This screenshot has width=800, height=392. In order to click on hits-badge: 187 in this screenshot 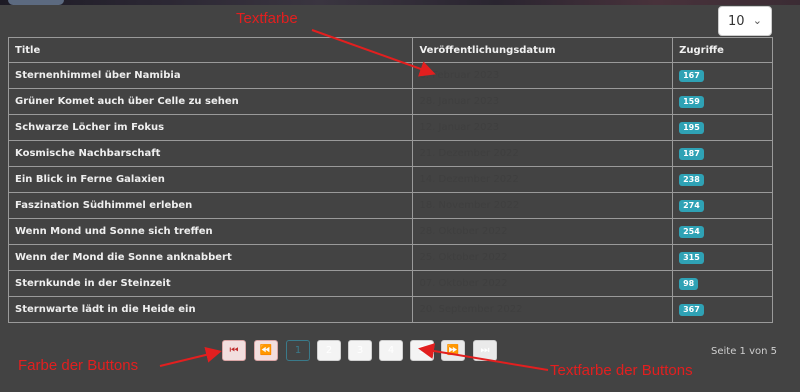, I will do `click(691, 153)`.